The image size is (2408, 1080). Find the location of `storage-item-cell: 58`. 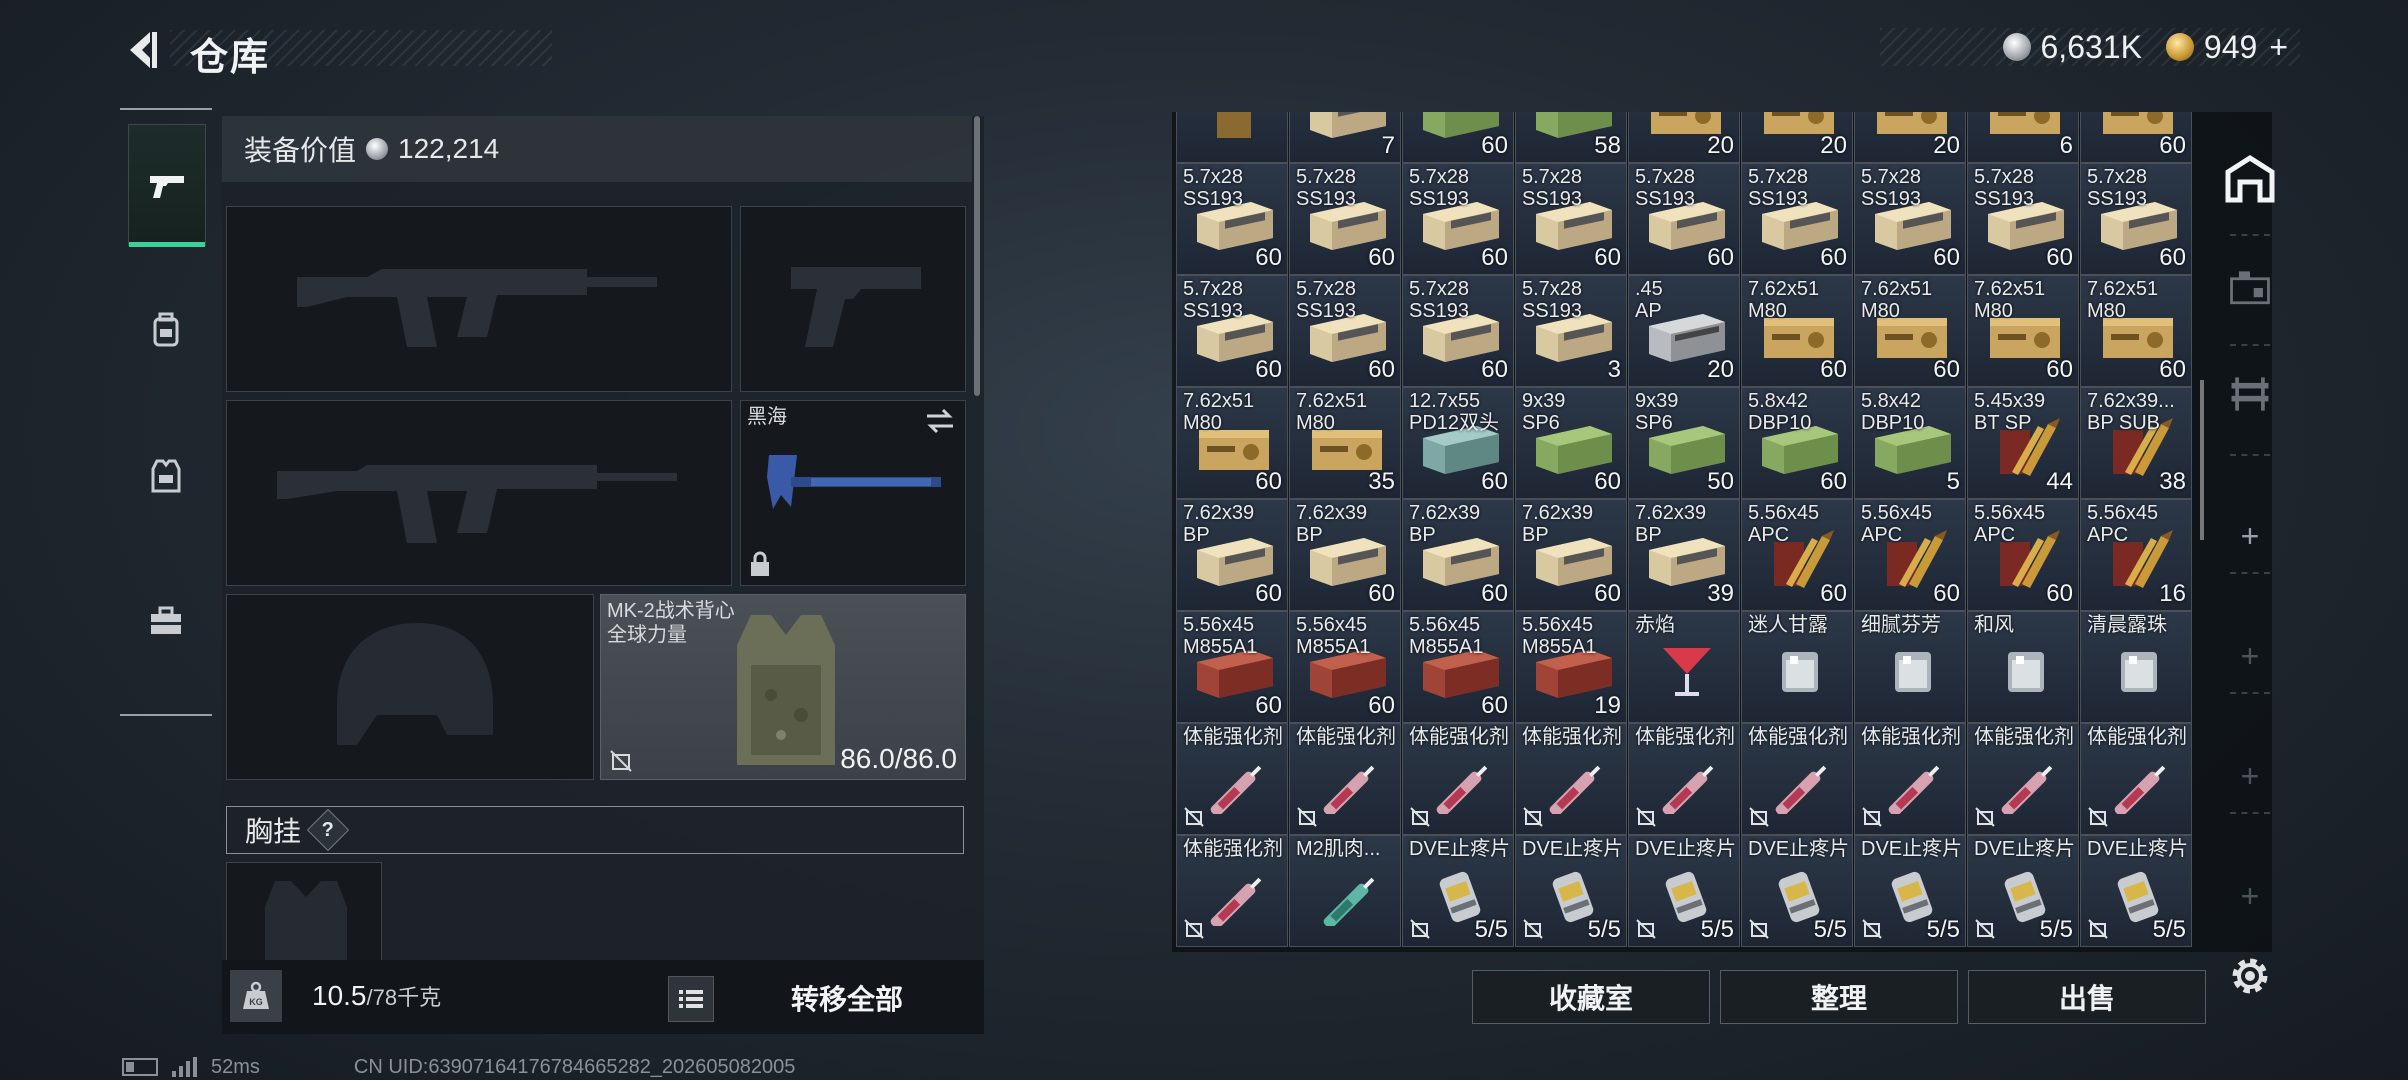

storage-item-cell: 58 is located at coordinates (1571, 137).